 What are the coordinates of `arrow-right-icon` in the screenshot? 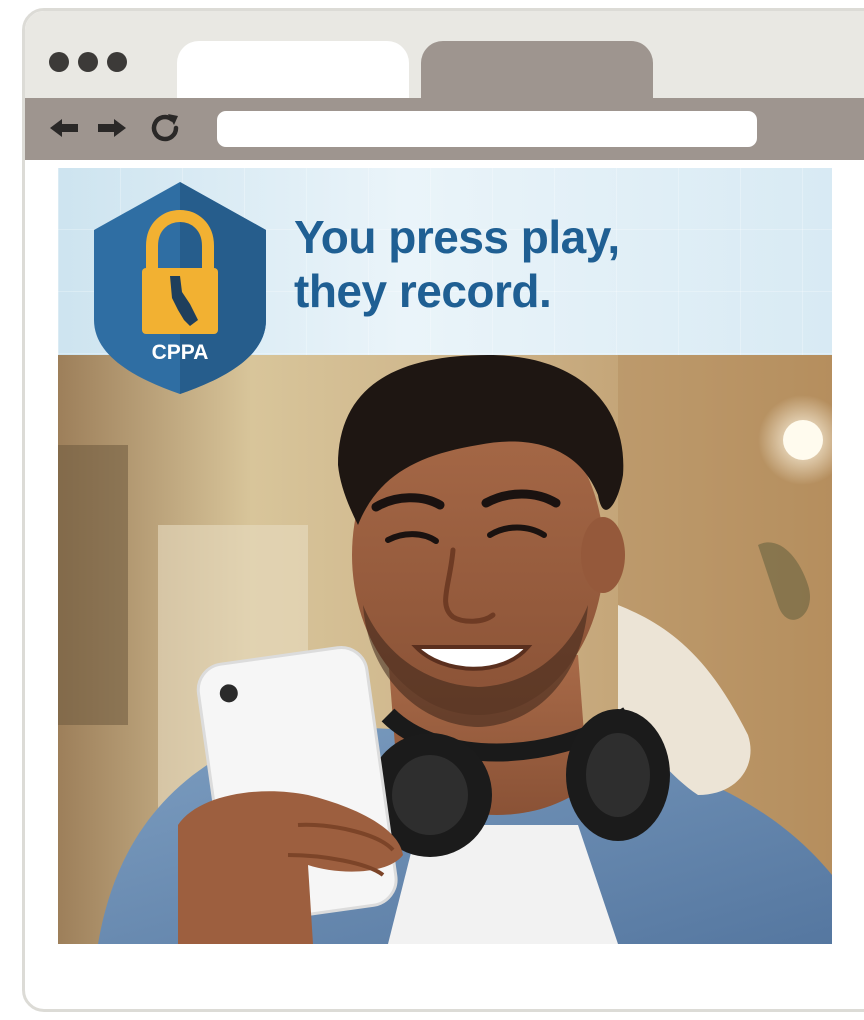 It's located at (112, 128).